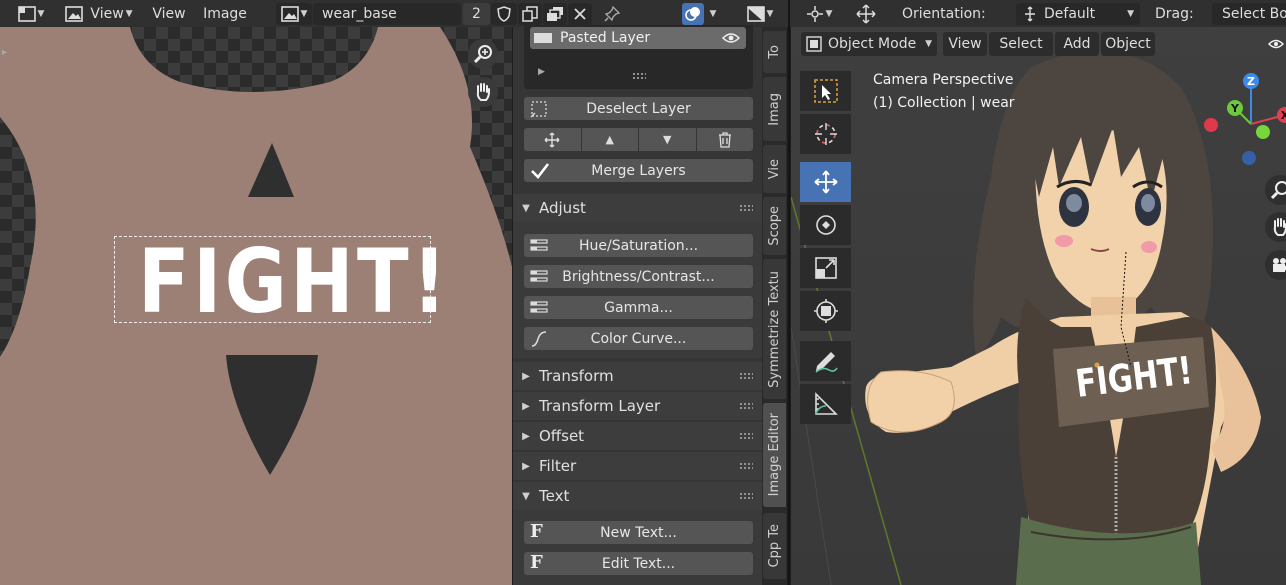  What do you see at coordinates (294, 13) in the screenshot?
I see `browse-image-button: ▼` at bounding box center [294, 13].